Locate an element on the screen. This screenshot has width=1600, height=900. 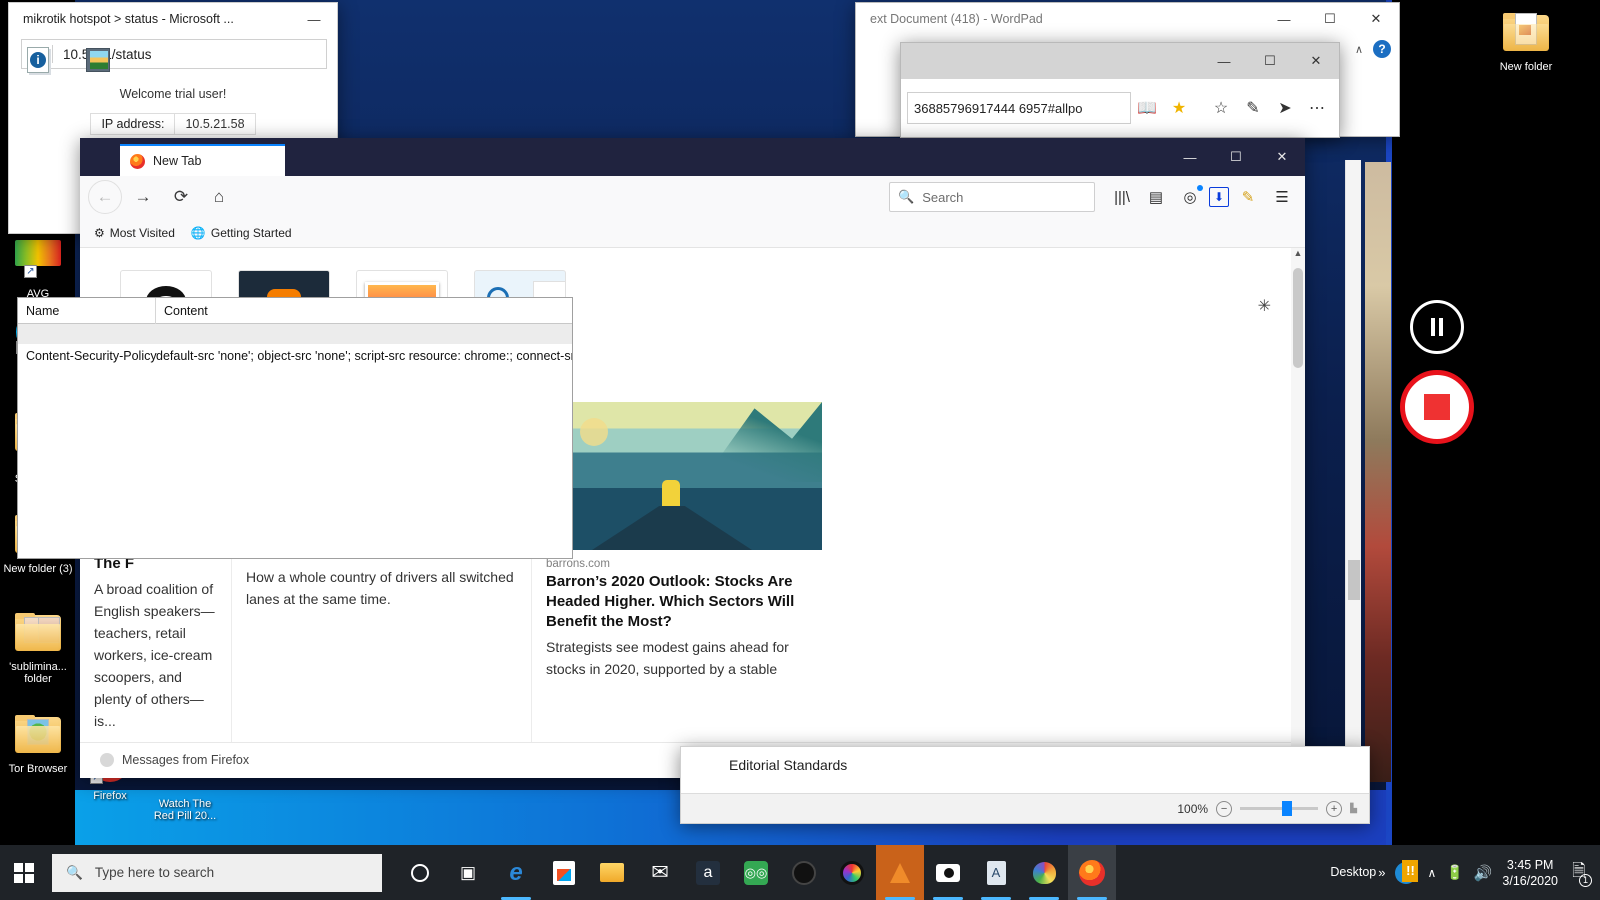
titlebar: — ☐ ✕ is located at coordinates (1120, 61).